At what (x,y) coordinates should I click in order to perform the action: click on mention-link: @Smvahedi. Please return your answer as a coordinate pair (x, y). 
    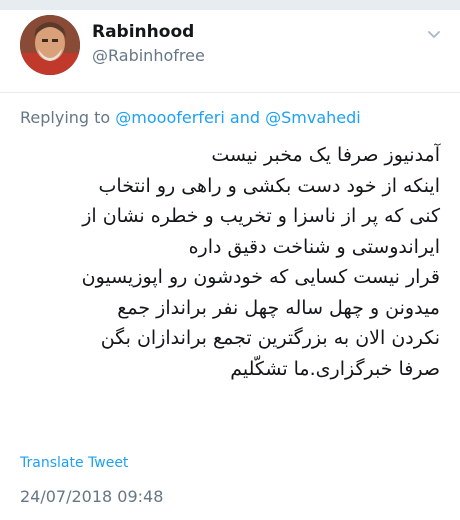
    Looking at the image, I should click on (313, 117).